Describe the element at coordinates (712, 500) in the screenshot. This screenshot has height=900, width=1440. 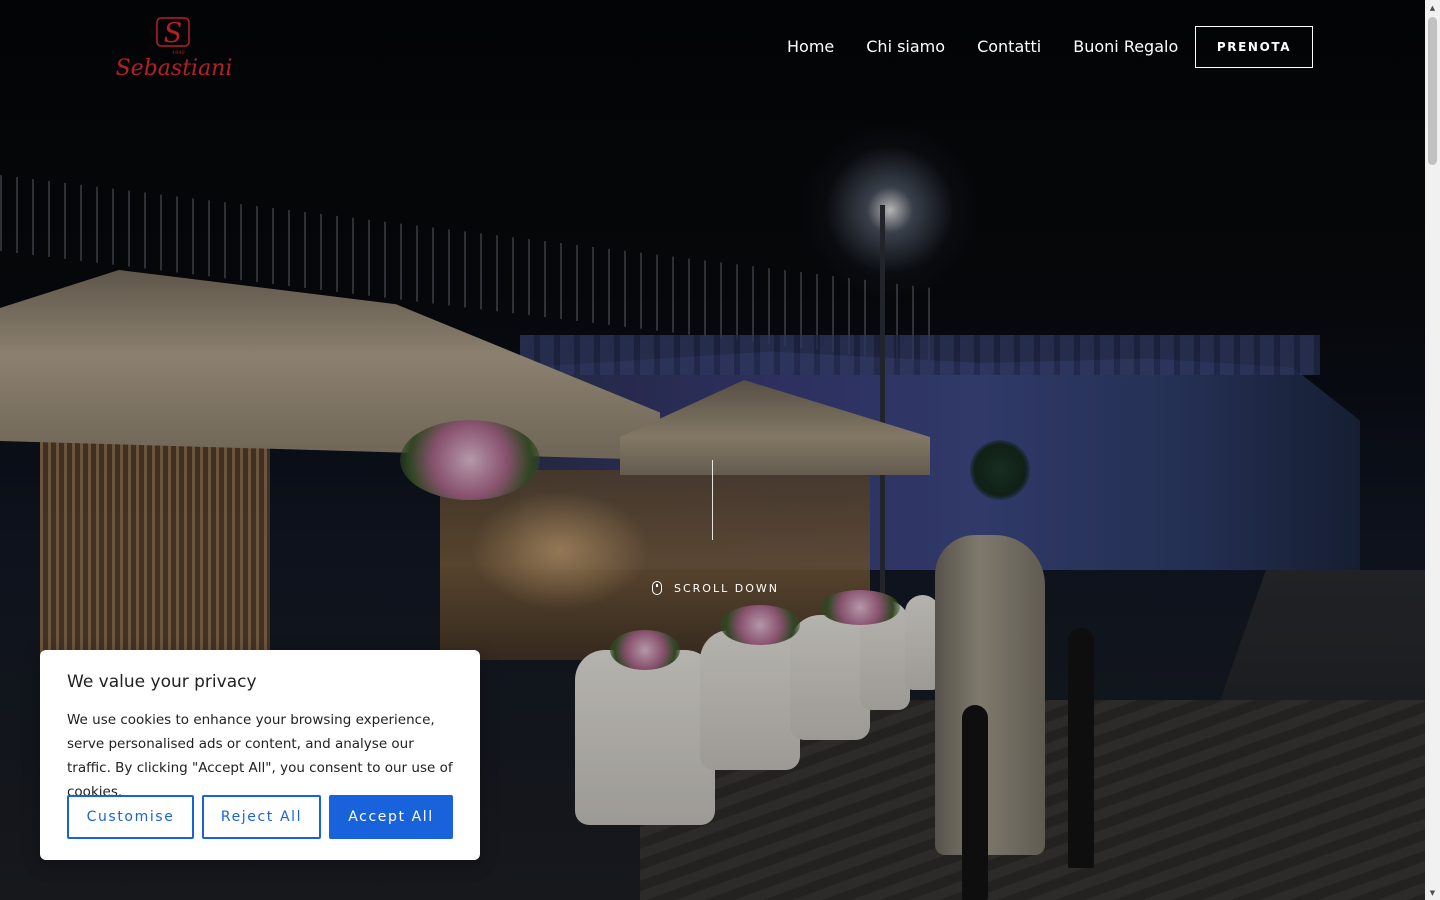
I see `scroll-indicator-line` at that location.